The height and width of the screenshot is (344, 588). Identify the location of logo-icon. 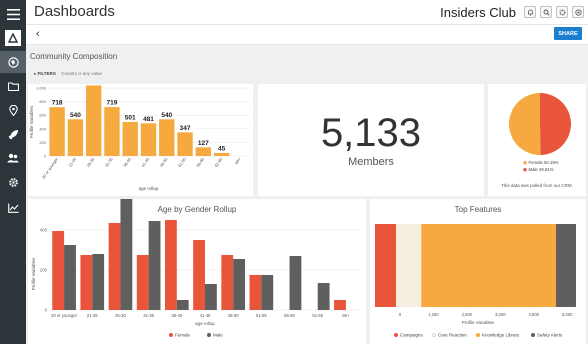
(13, 38).